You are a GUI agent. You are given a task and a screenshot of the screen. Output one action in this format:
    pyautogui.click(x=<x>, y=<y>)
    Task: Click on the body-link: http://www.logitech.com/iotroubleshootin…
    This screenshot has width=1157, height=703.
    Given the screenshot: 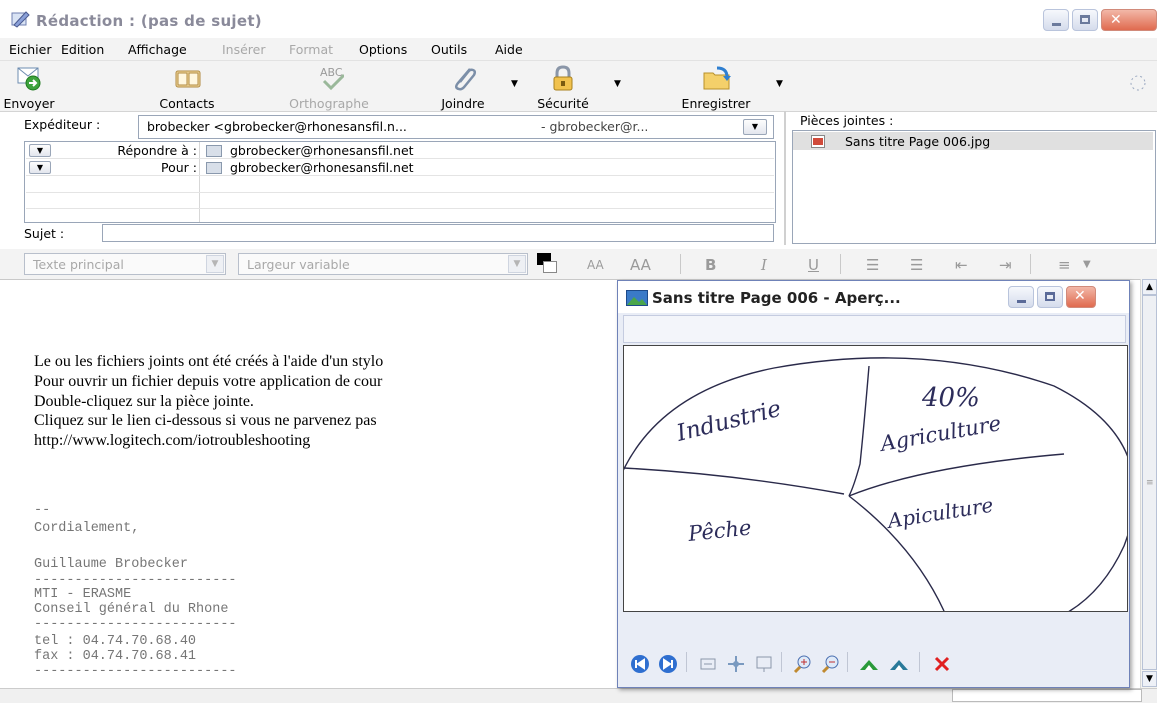 What is the action you would take?
    pyautogui.click(x=172, y=441)
    